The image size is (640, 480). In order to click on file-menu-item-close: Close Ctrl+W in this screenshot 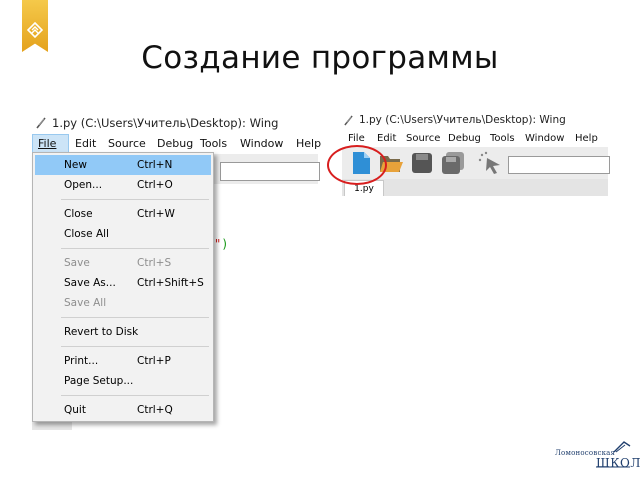, I will do `click(123, 214)`.